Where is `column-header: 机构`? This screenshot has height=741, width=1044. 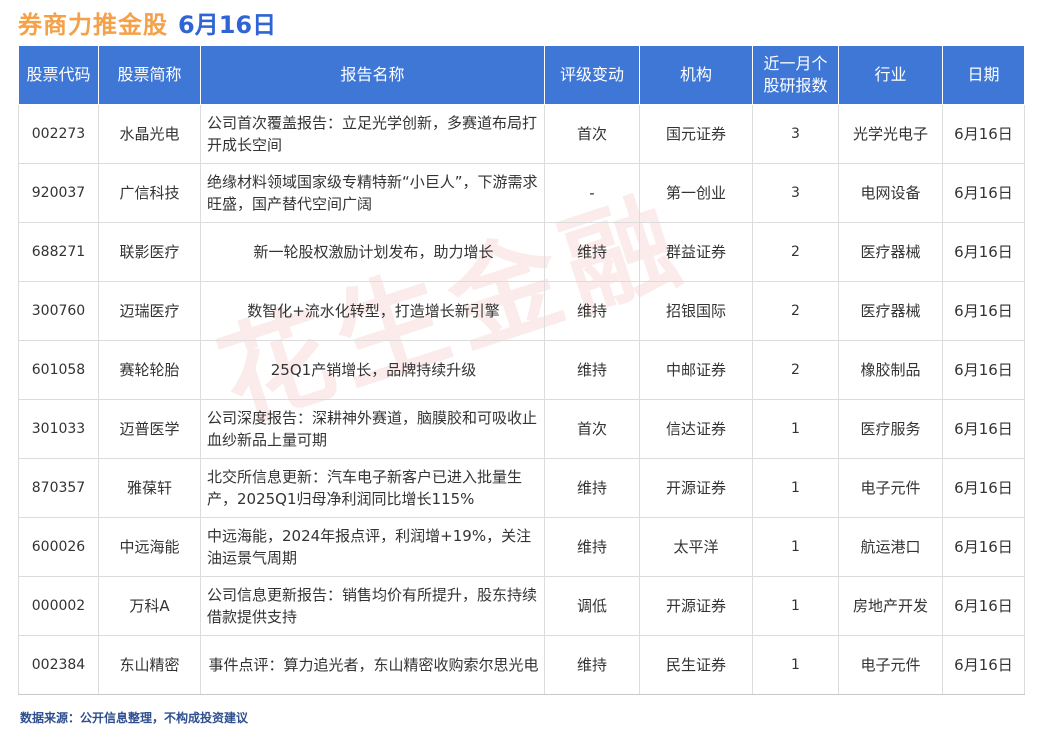
column-header: 机构 is located at coordinates (696, 75).